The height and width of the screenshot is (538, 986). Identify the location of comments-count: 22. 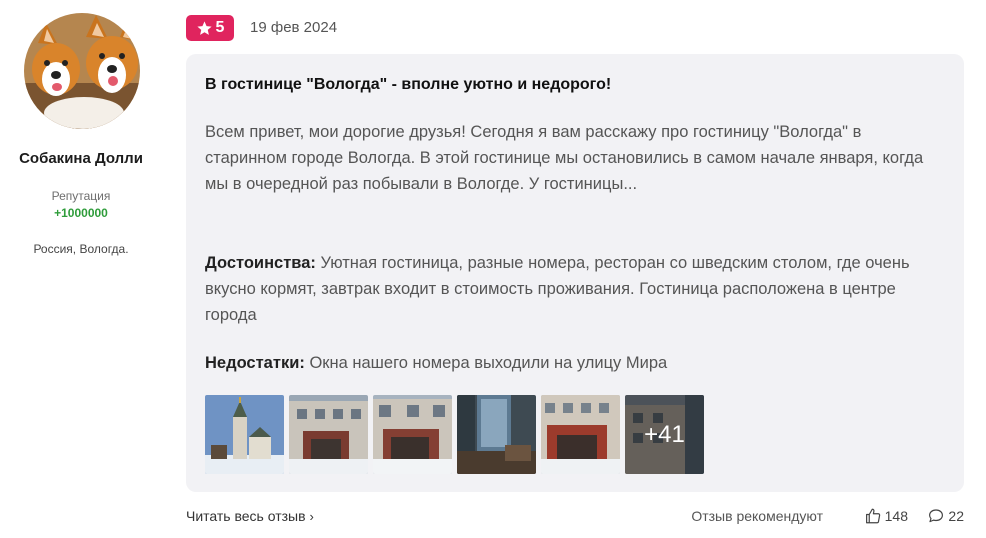
(956, 516).